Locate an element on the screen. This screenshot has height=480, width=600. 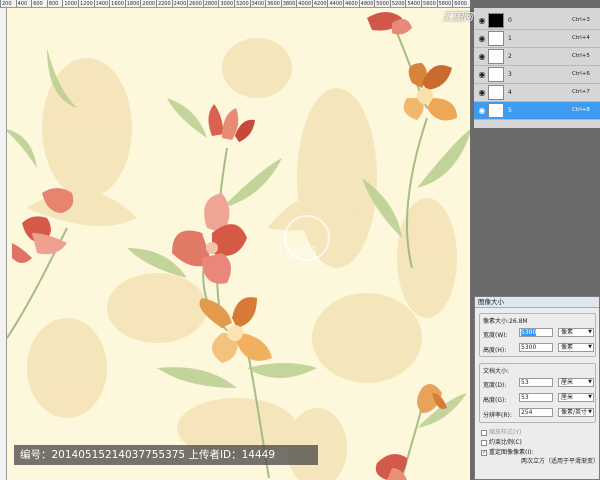
ruler-tick: 4800 is located at coordinates (366, 3).